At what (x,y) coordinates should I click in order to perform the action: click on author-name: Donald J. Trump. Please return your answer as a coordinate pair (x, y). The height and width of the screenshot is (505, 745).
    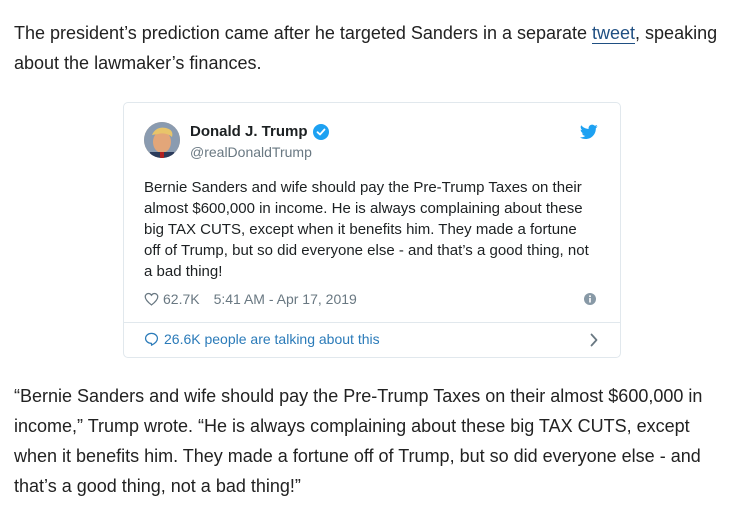
    Looking at the image, I should click on (249, 131).